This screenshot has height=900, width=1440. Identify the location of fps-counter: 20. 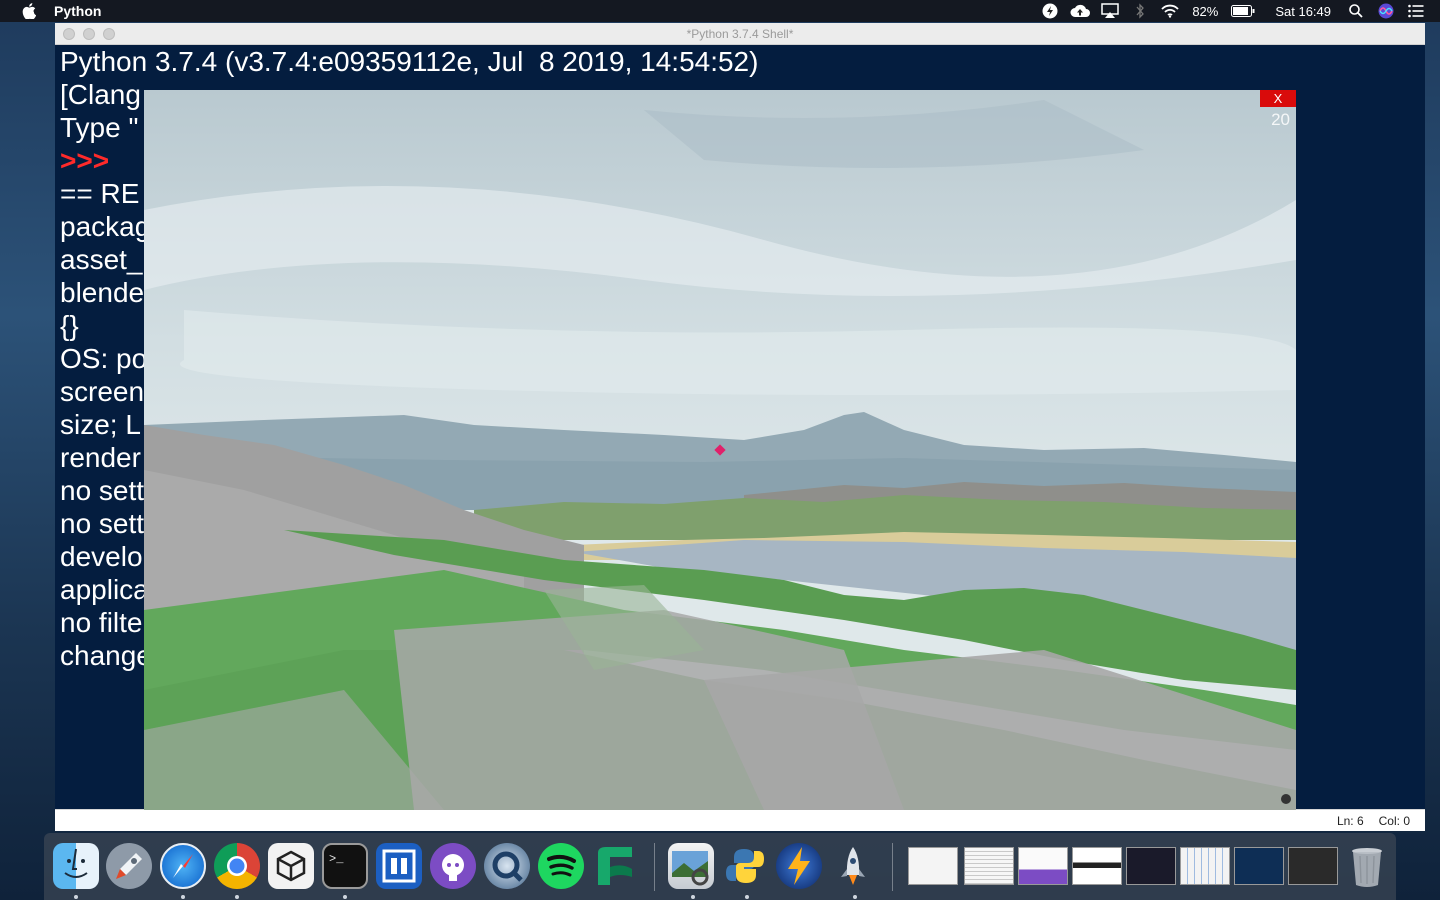
(1280, 119).